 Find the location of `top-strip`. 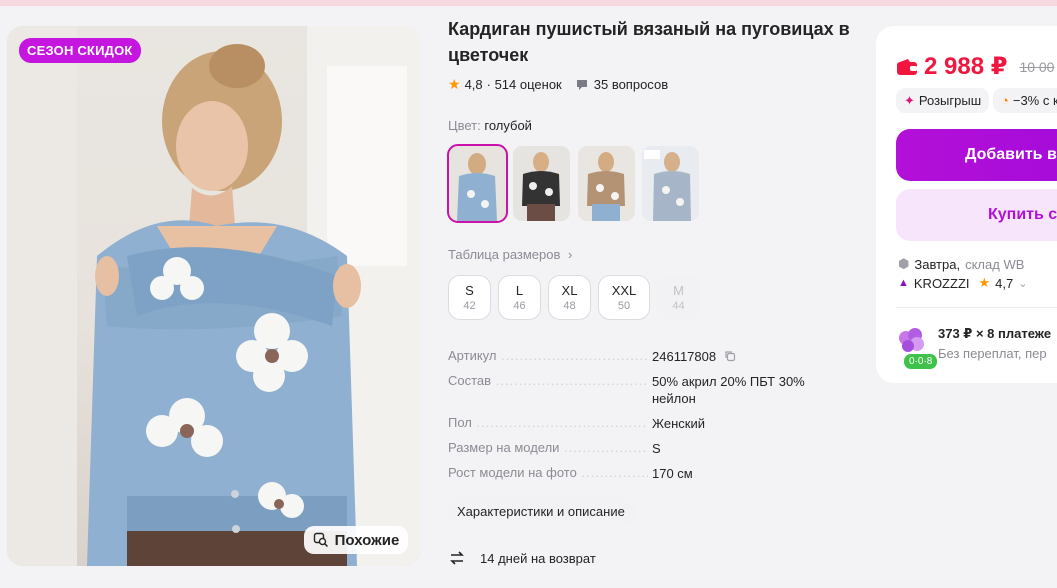

top-strip is located at coordinates (528, 3).